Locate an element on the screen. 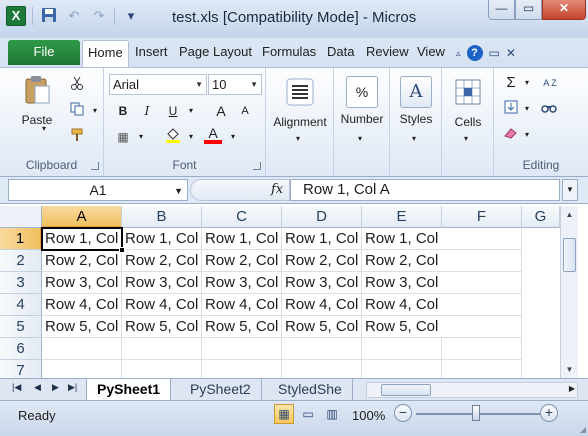 The height and width of the screenshot is (436, 588). font-launcher-icon is located at coordinates (257, 166).